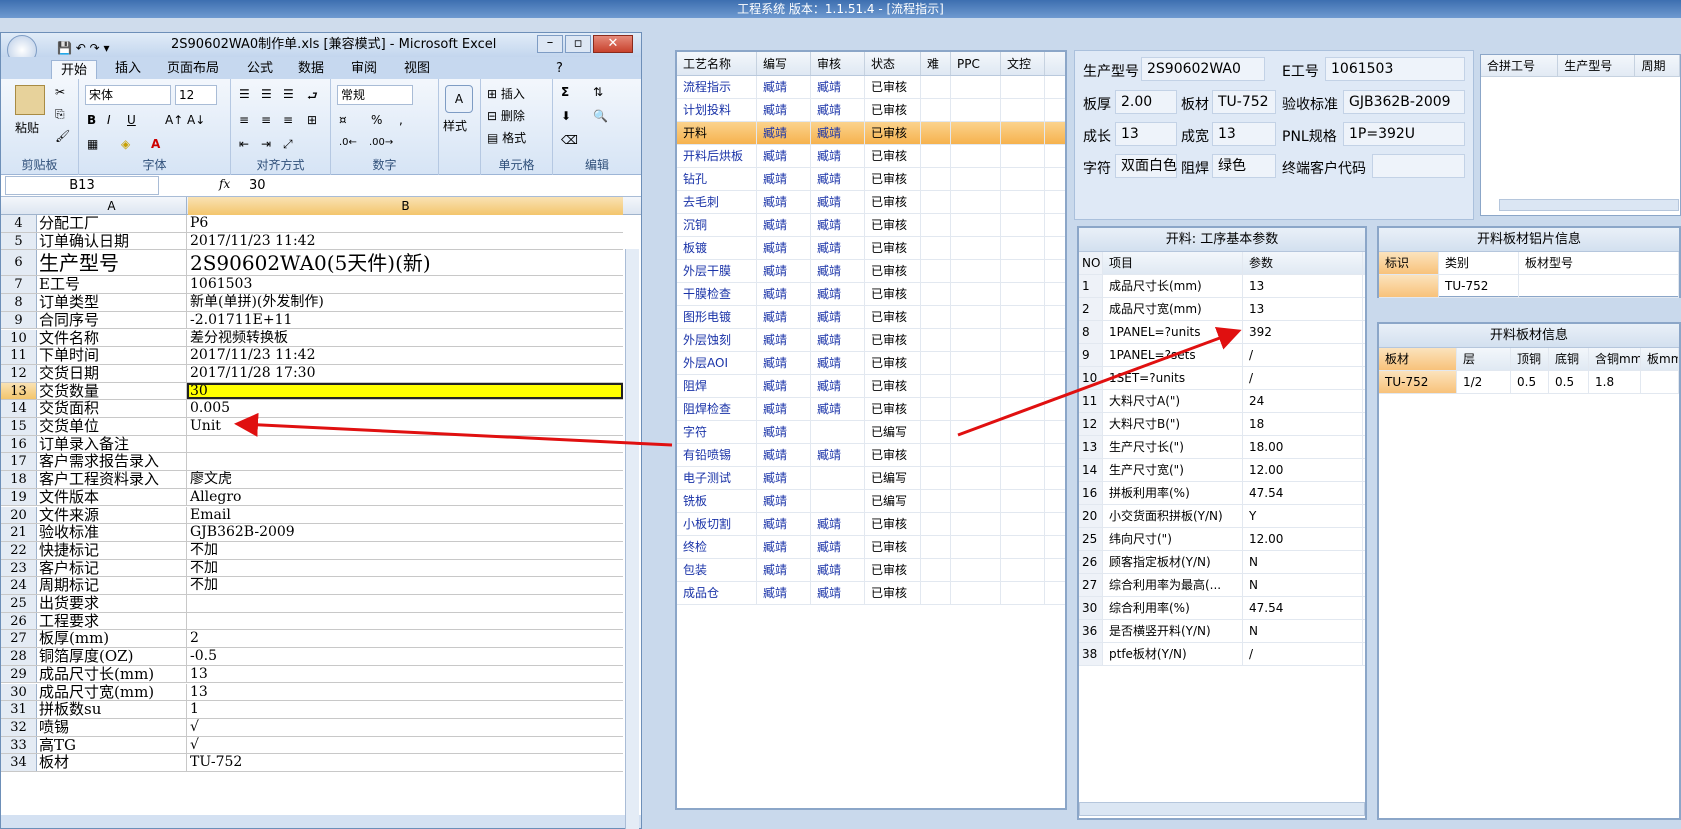  Describe the element at coordinates (405, 284) in the screenshot. I see `cell-b: 1061503` at that location.